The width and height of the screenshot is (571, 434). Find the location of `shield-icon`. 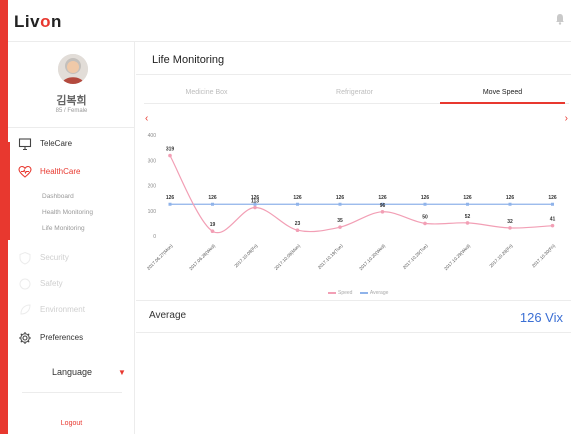

shield-icon is located at coordinates (25, 258).